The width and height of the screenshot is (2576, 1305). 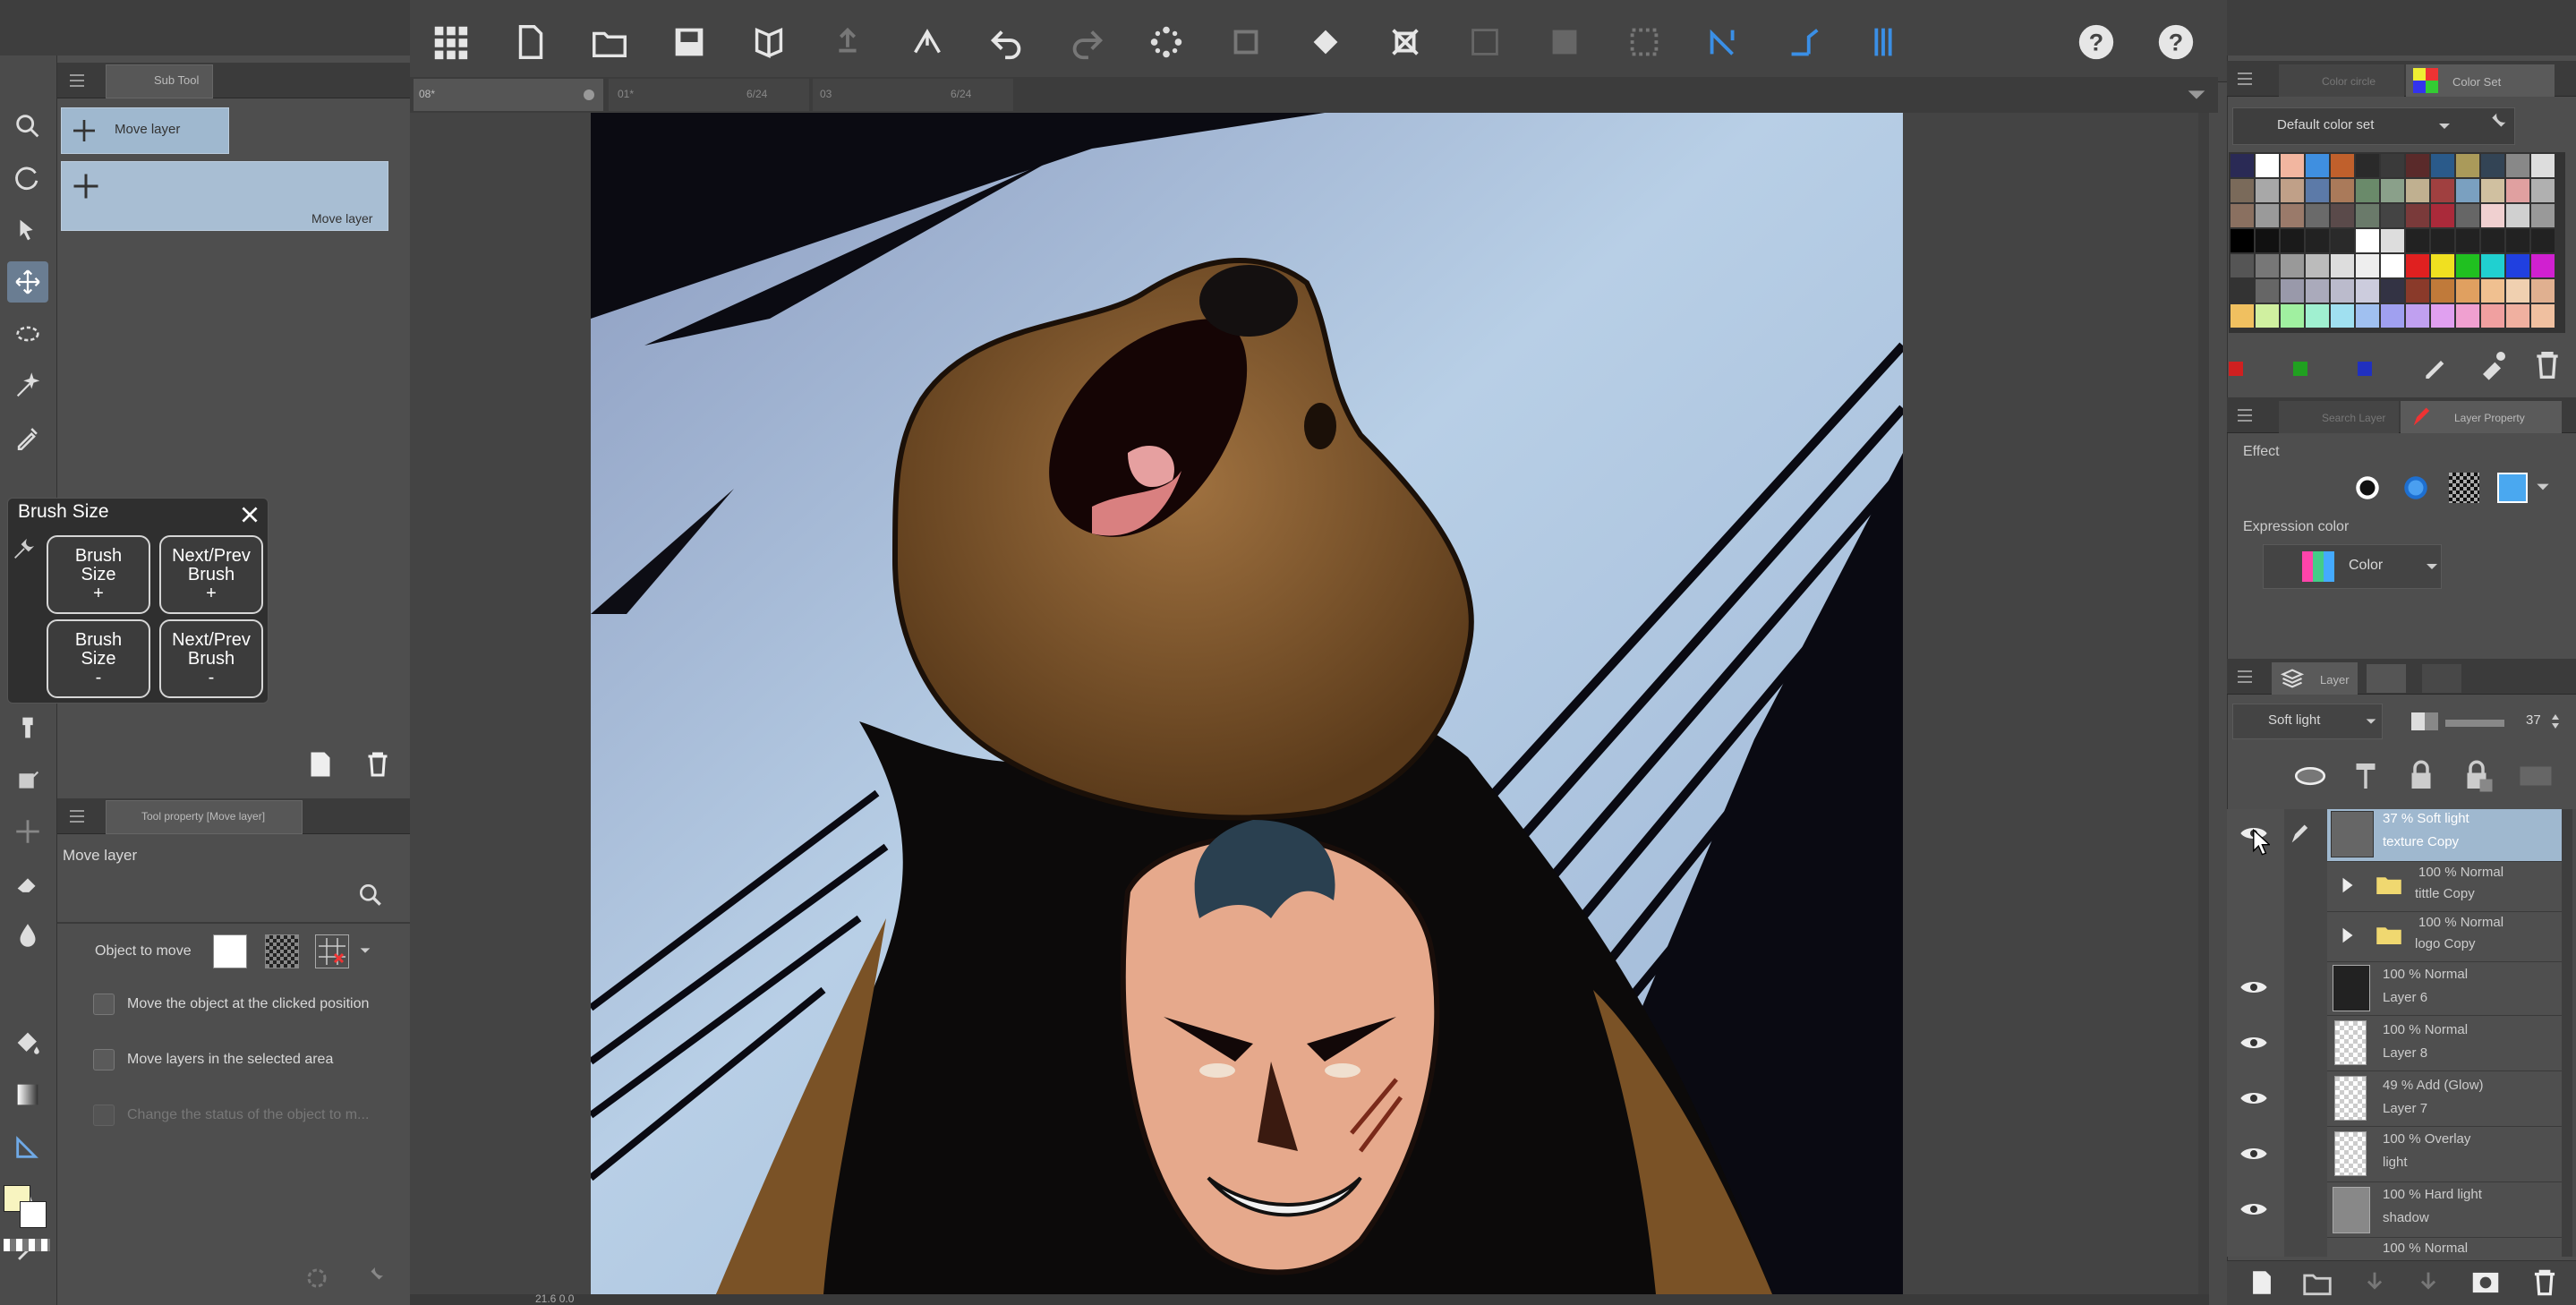 What do you see at coordinates (370, 895) in the screenshot?
I see `toolprop-search-icon` at bounding box center [370, 895].